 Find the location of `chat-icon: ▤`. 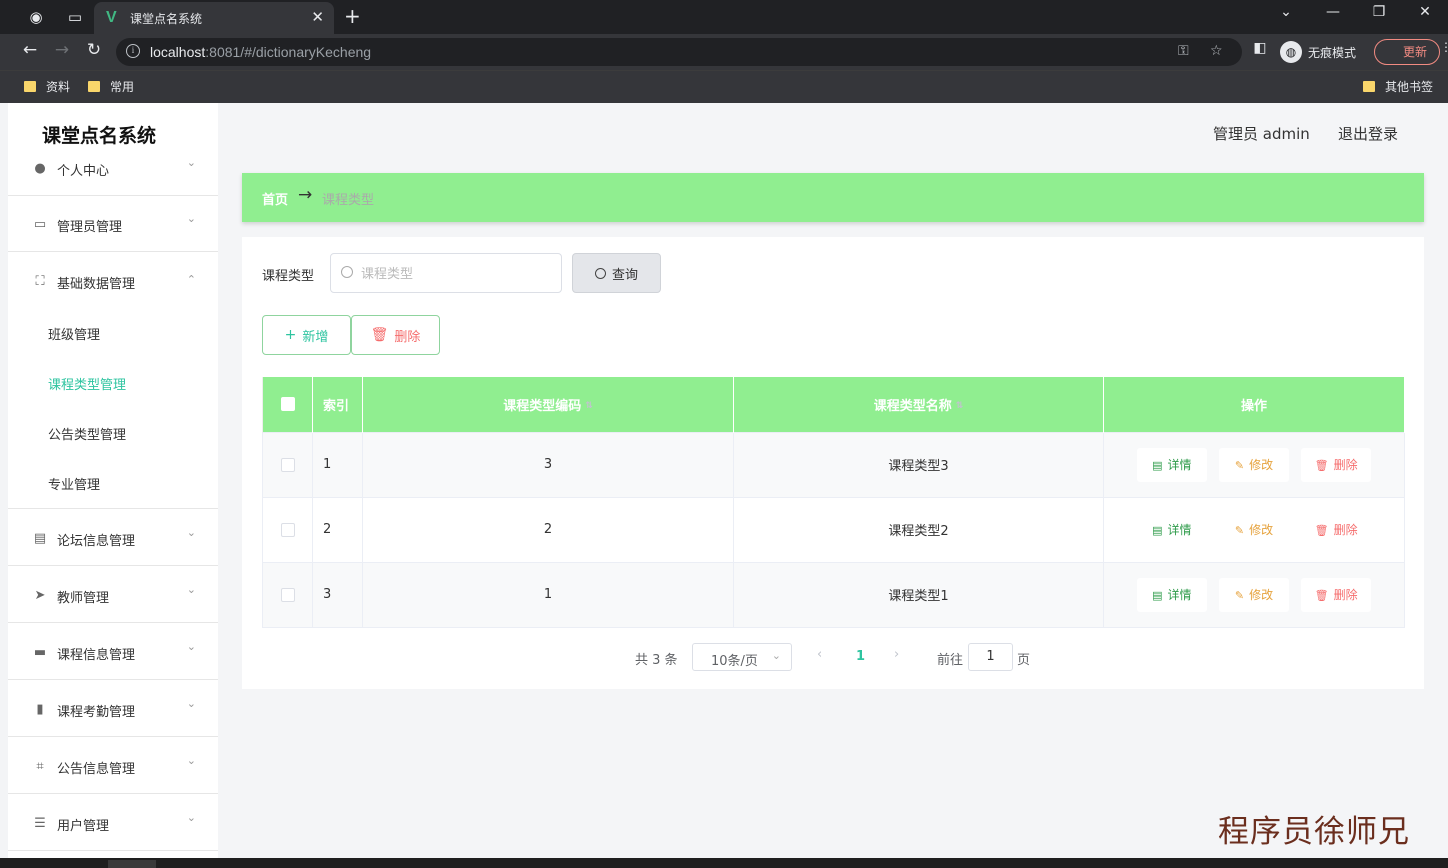

chat-icon: ▤ is located at coordinates (40, 538).